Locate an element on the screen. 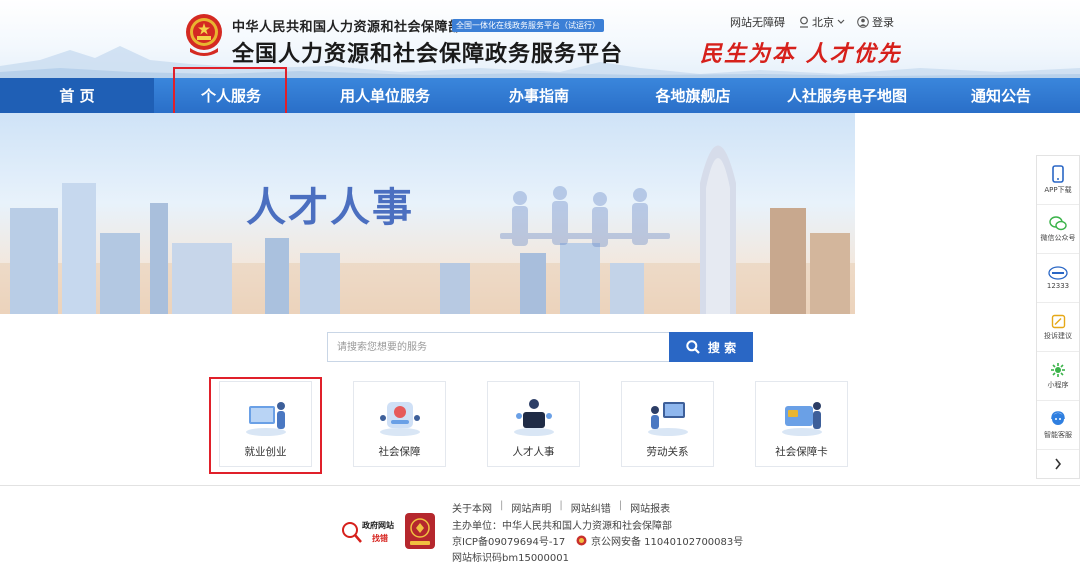 This screenshot has height=568, width=1080. edit-note-icon is located at coordinates (1058, 321).